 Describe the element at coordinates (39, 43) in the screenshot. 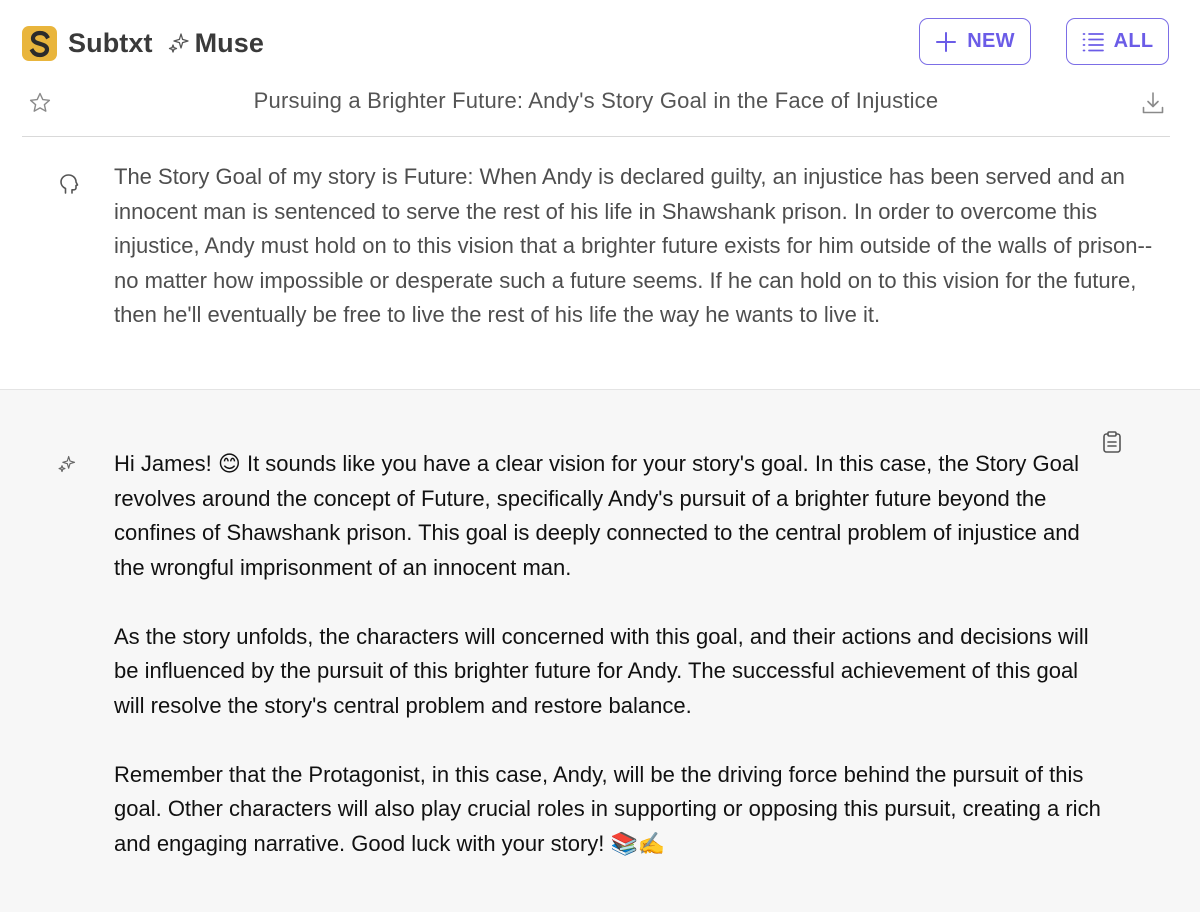

I see `subtxt-logo-icon` at that location.